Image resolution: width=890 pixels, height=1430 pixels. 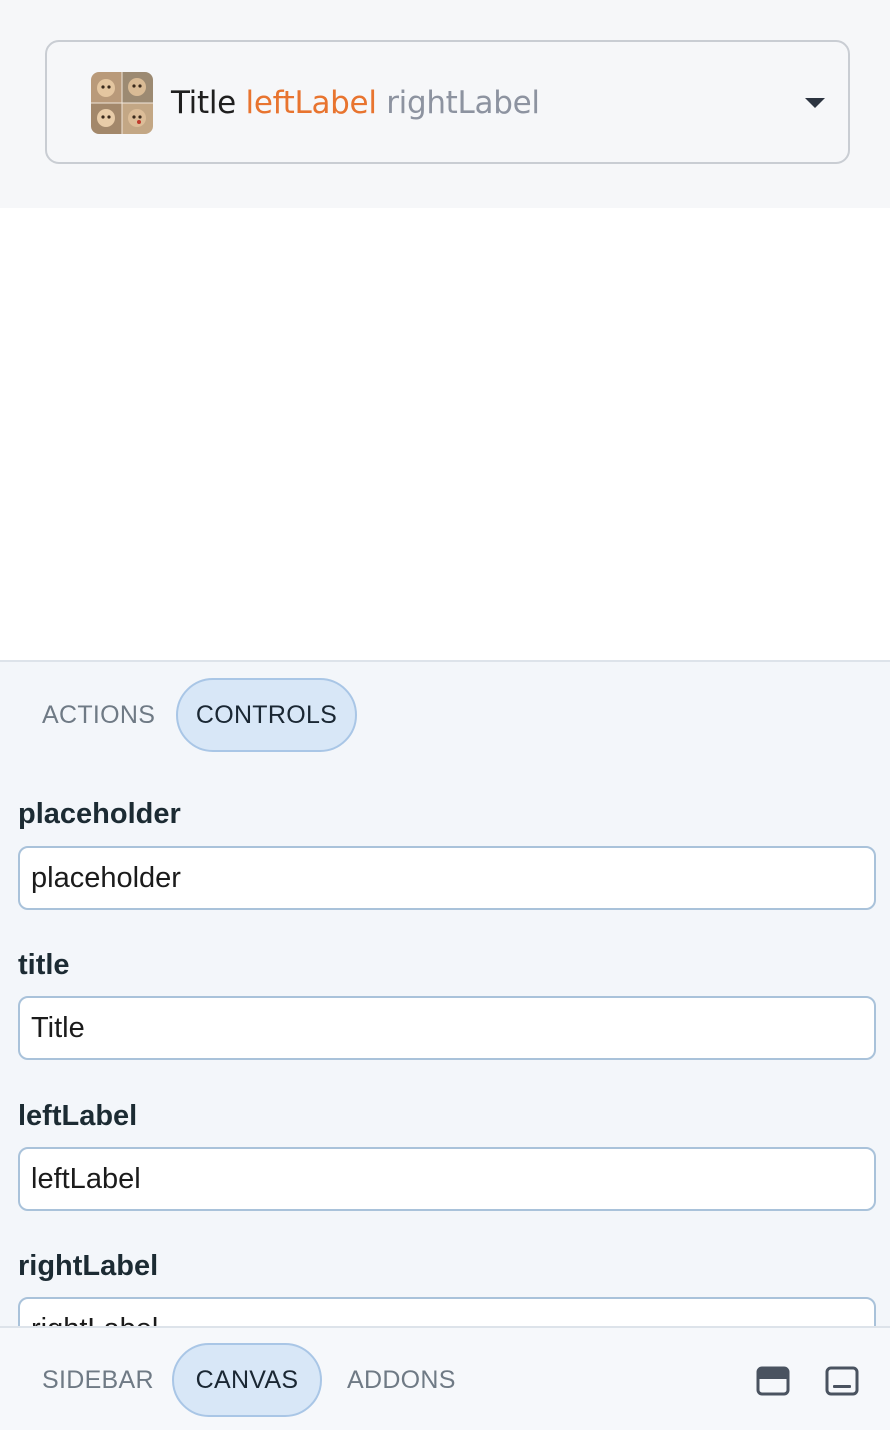 What do you see at coordinates (78, 1116) in the screenshot?
I see `control-label-leftlabel: leftLabel` at bounding box center [78, 1116].